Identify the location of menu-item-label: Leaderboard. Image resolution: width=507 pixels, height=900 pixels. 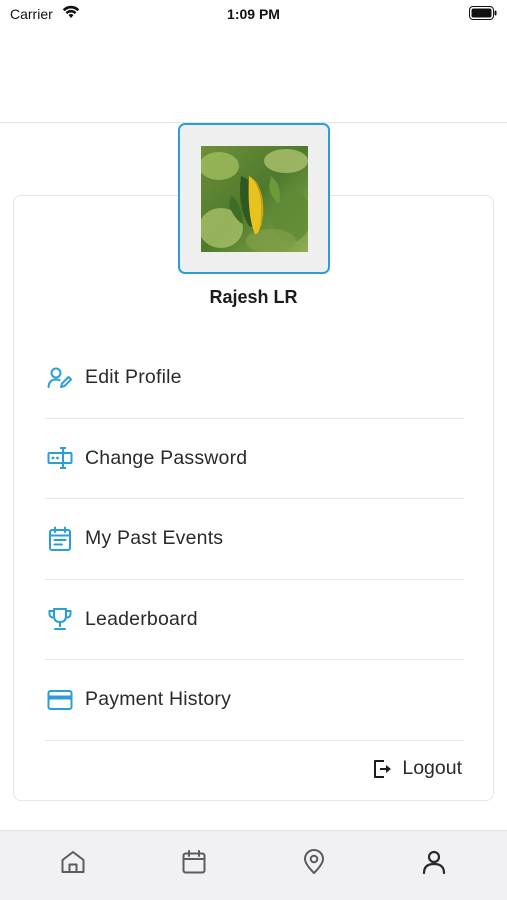
(141, 618).